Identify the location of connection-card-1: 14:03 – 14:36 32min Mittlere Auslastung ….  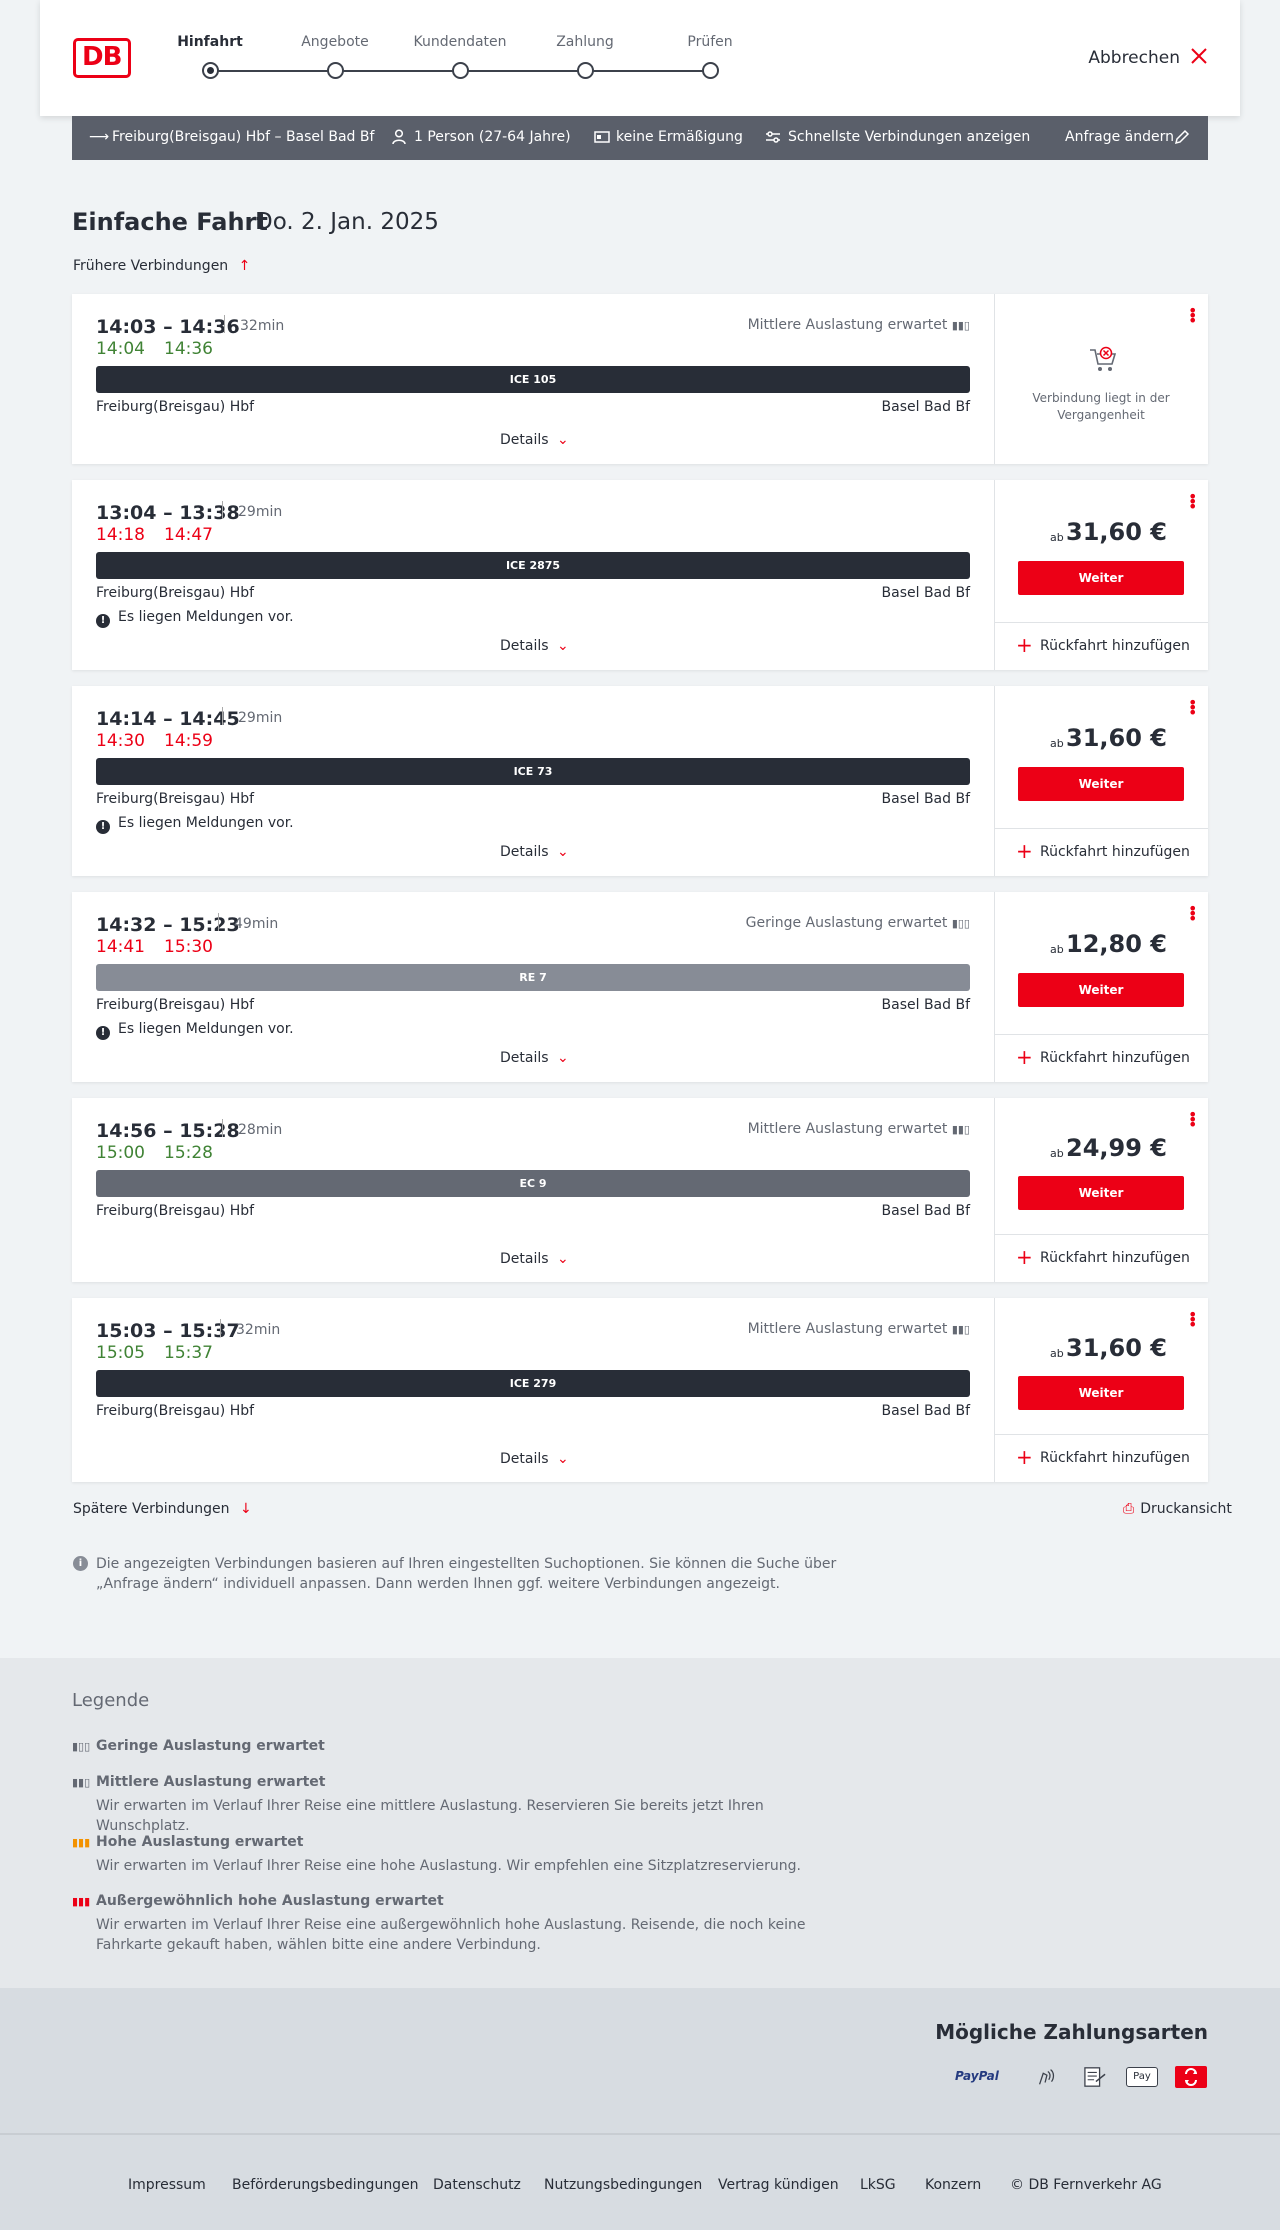
(640, 379).